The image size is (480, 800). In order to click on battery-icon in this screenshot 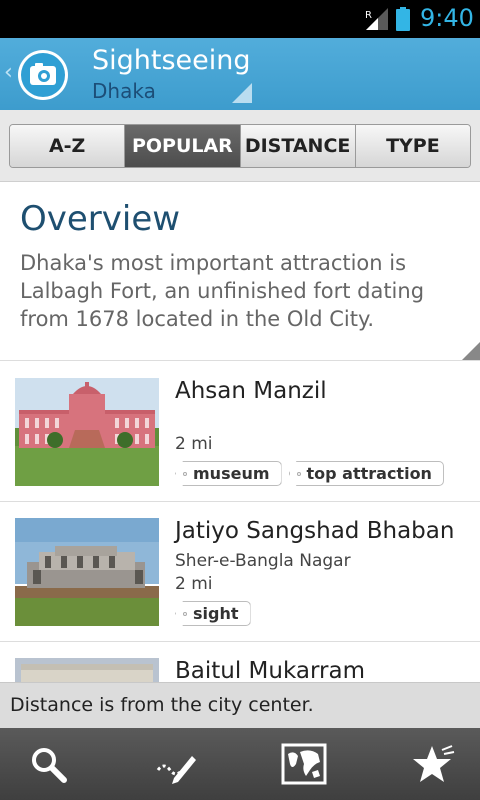, I will do `click(403, 19)`.